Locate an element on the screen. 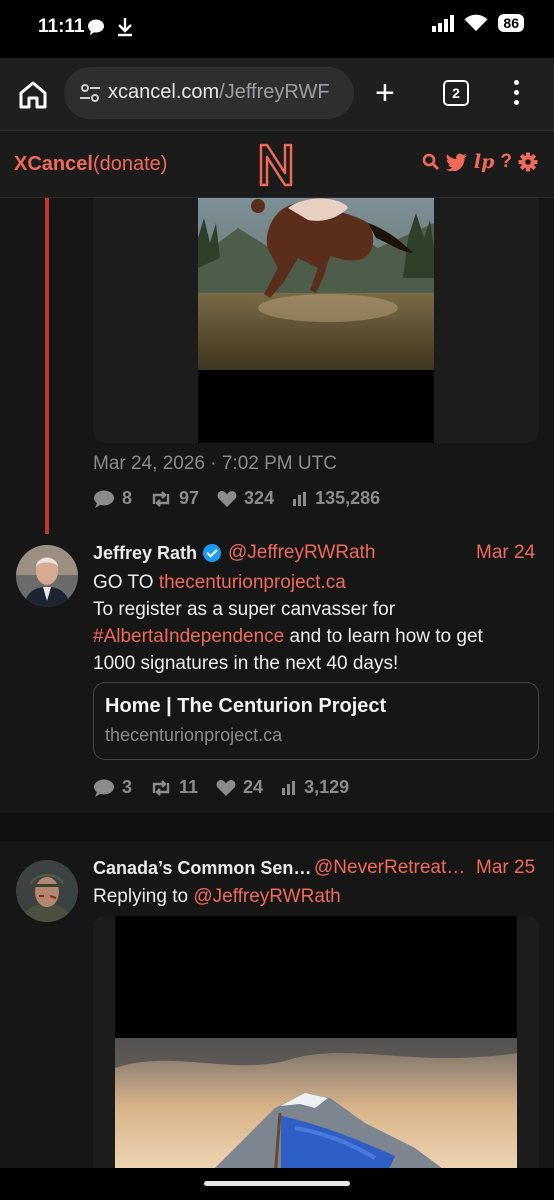 This screenshot has width=554, height=1200. url-path: /JeffreyRWF is located at coordinates (274, 92).